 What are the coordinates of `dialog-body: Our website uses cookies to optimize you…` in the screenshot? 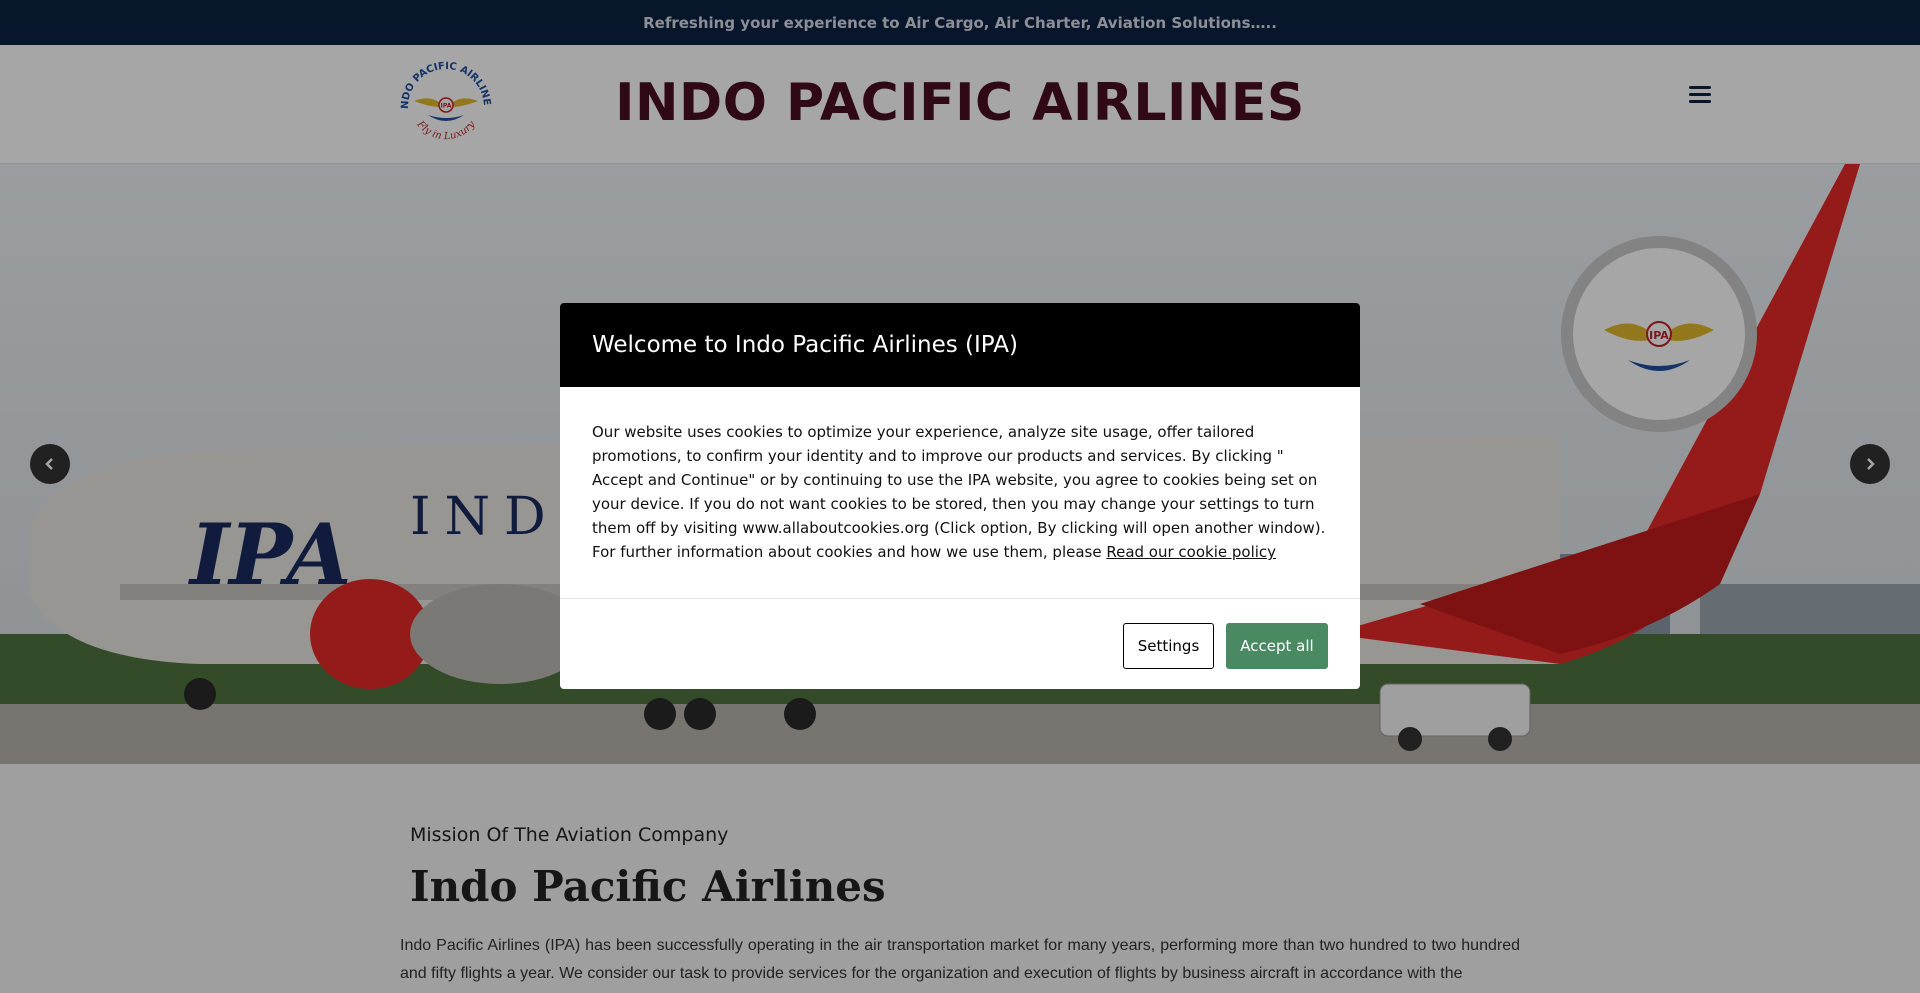 It's located at (960, 493).